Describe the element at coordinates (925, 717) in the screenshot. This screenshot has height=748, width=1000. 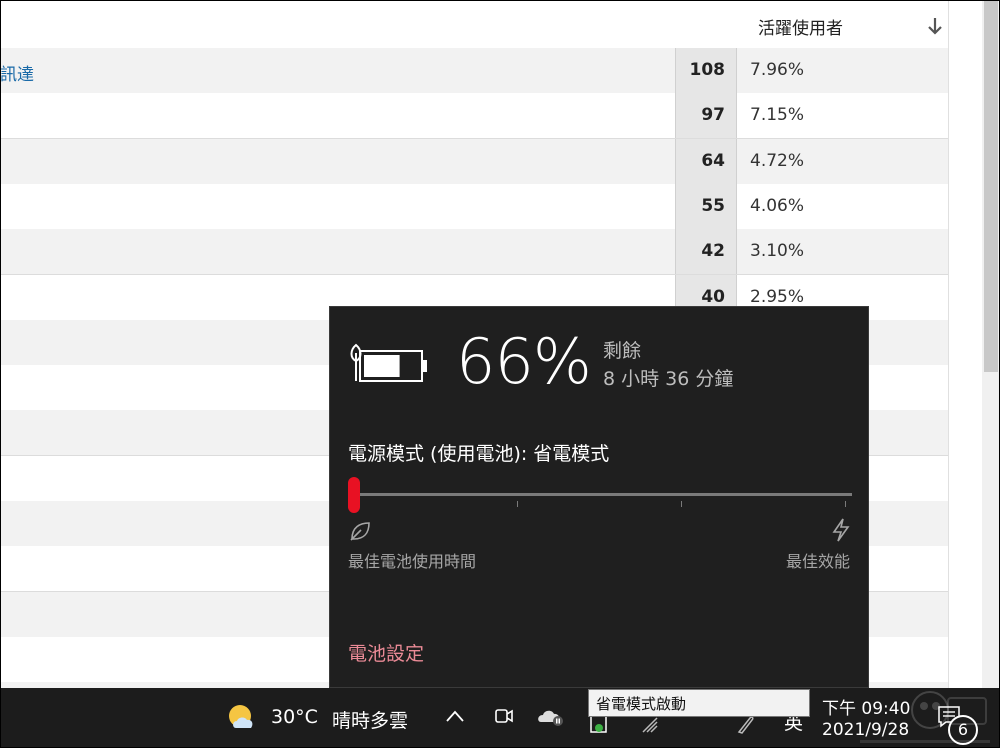
I see `watermark-logo` at that location.